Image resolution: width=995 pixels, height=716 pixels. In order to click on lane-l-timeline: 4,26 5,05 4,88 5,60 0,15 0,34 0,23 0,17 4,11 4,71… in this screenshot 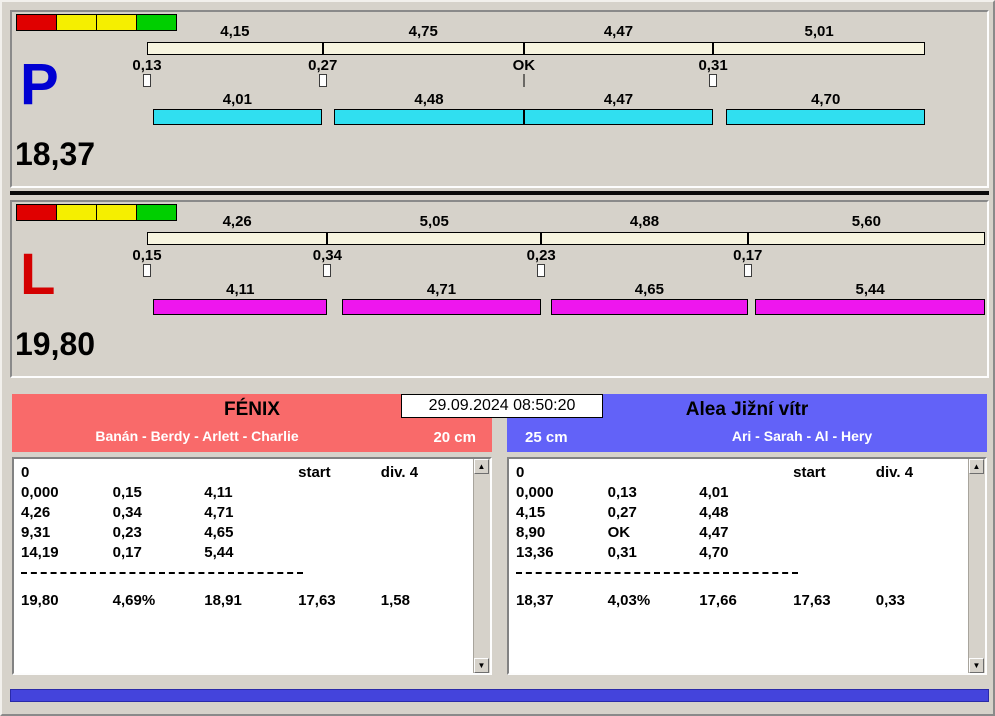, I will do `click(559, 267)`.